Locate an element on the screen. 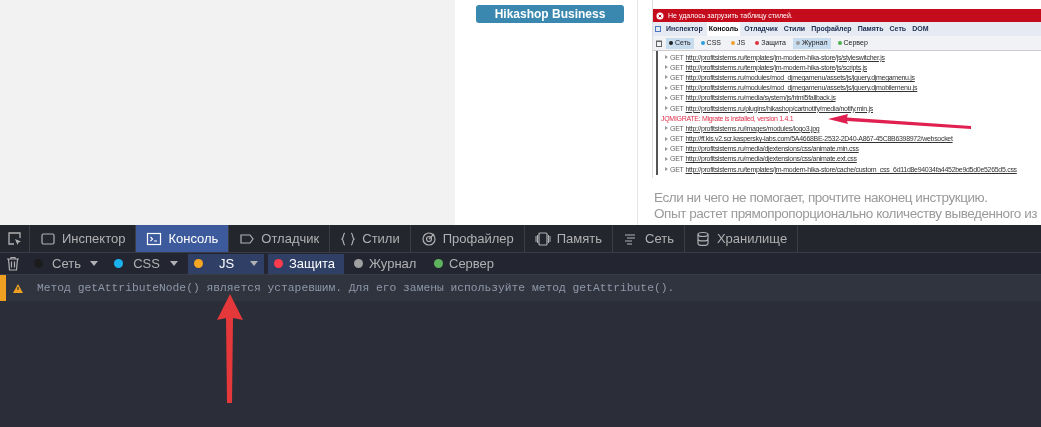  filter-button: Журнал is located at coordinates (386, 263).